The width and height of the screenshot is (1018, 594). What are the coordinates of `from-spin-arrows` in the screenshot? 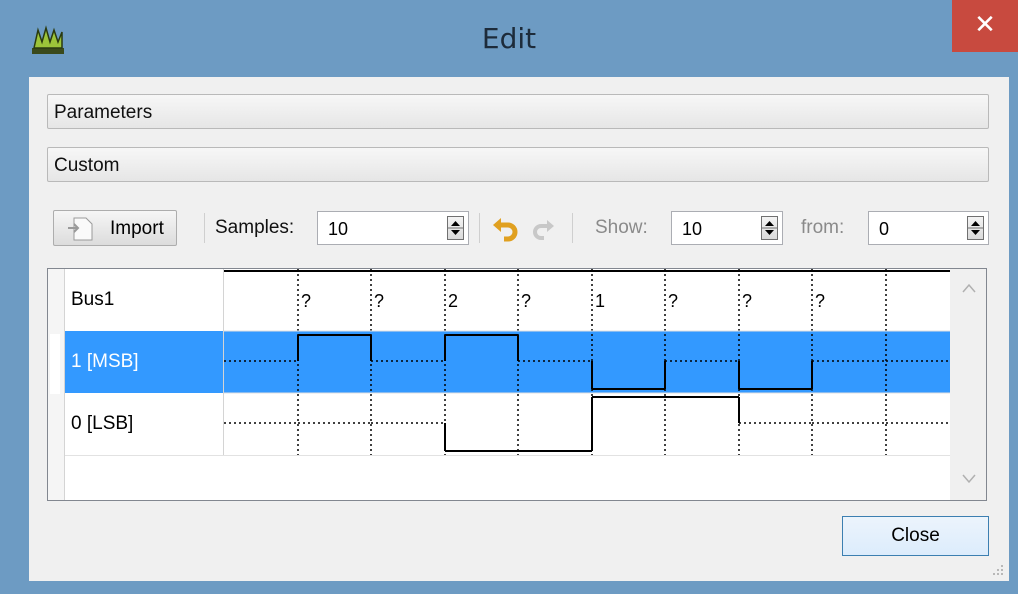 It's located at (975, 228).